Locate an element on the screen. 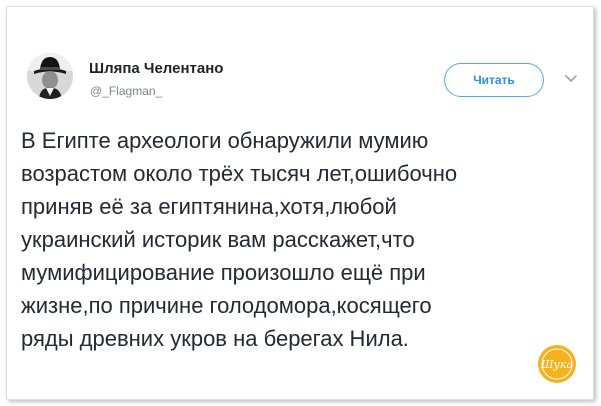 The width and height of the screenshot is (601, 406). avatar is located at coordinates (50, 76).